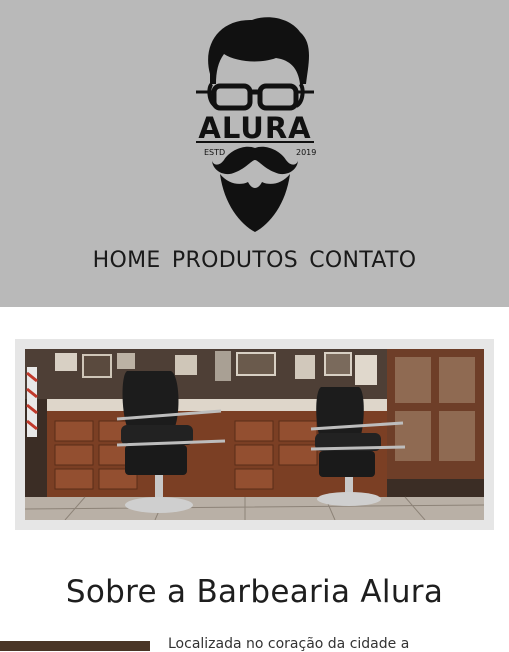 The image size is (509, 652). What do you see at coordinates (362, 260) in the screenshot?
I see `nav-contato-link: CONTATO` at bounding box center [362, 260].